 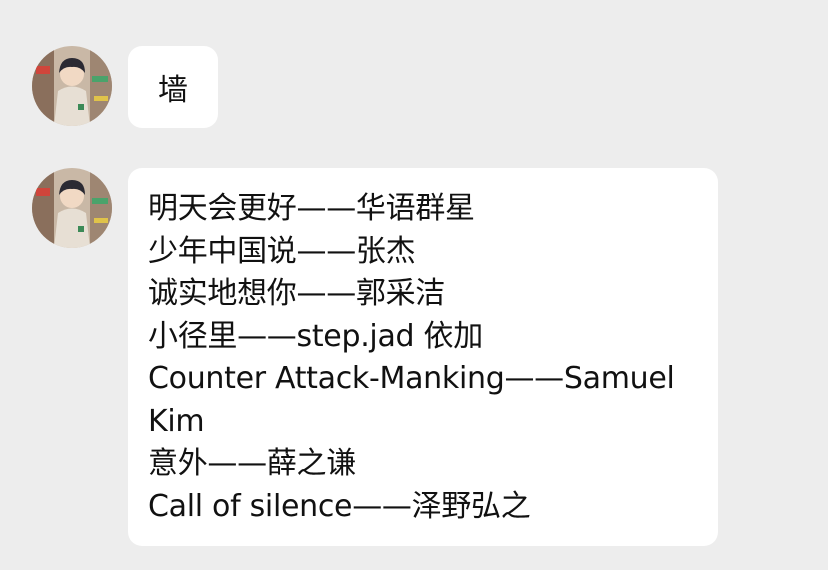 What do you see at coordinates (176, 421) in the screenshot?
I see `message-line: Kim` at bounding box center [176, 421].